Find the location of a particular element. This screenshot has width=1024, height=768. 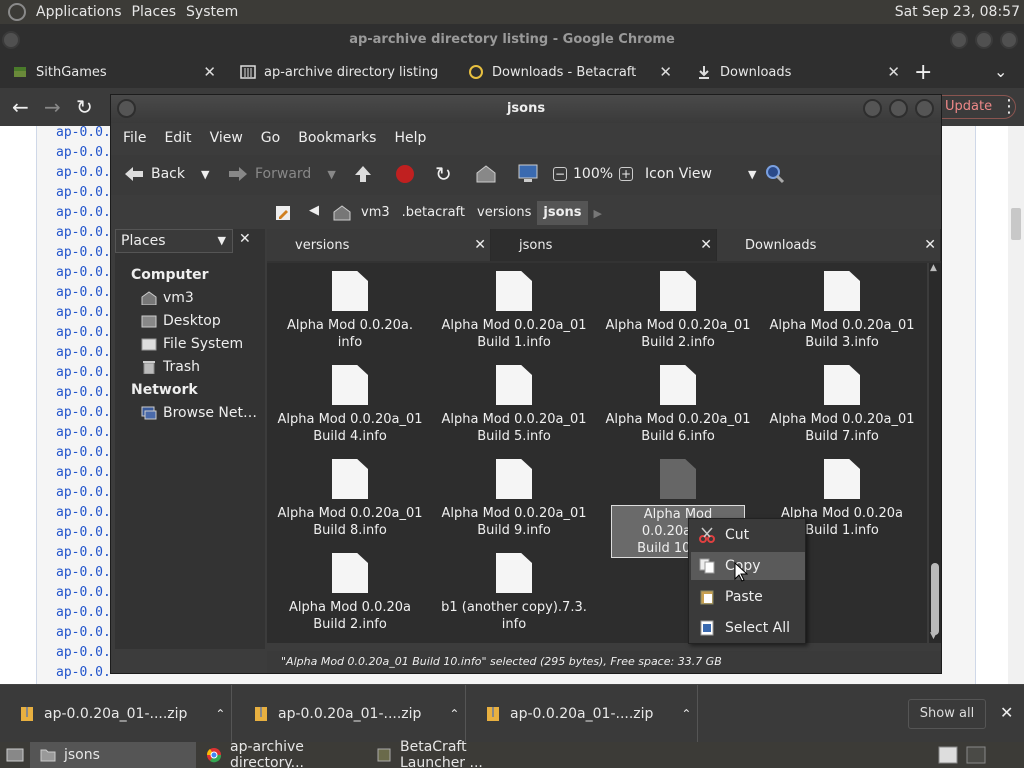

sidebar-close-icon: ✕ is located at coordinates (245, 239).